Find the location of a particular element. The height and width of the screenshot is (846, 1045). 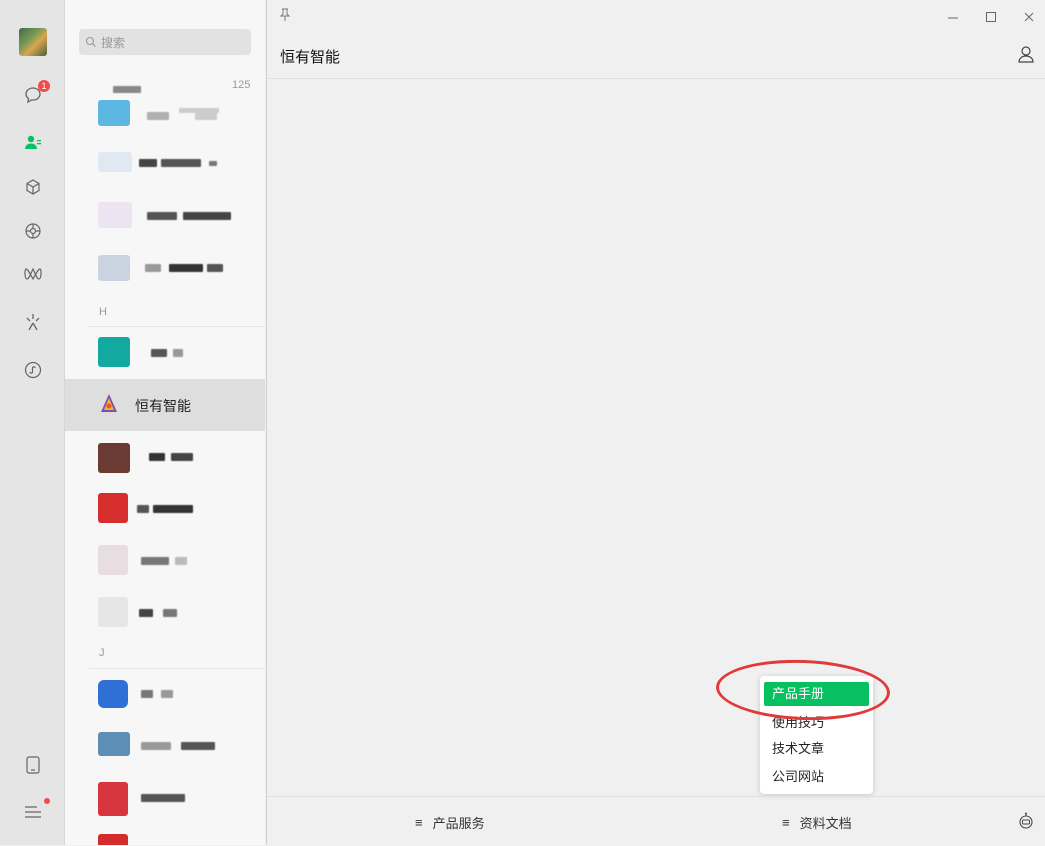

close-icon is located at coordinates (1029, 17).